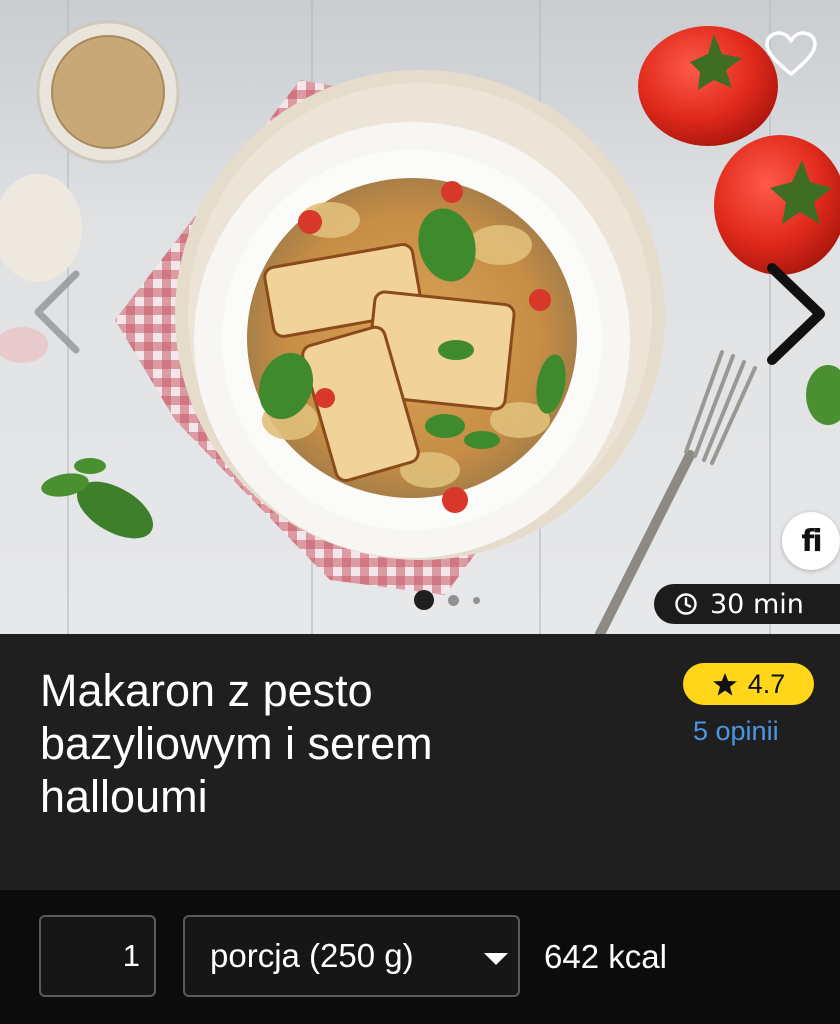 This screenshot has width=840, height=1024. Describe the element at coordinates (312, 955) in the screenshot. I see `portion-unit-value: porcja (250 g)` at that location.